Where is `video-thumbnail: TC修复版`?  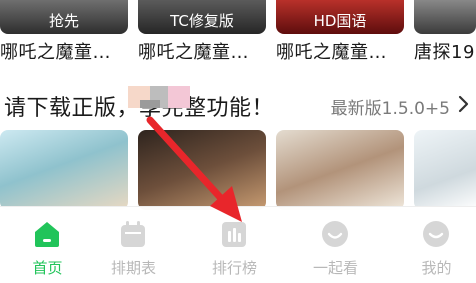
video-thumbnail: TC修复版 is located at coordinates (202, 17).